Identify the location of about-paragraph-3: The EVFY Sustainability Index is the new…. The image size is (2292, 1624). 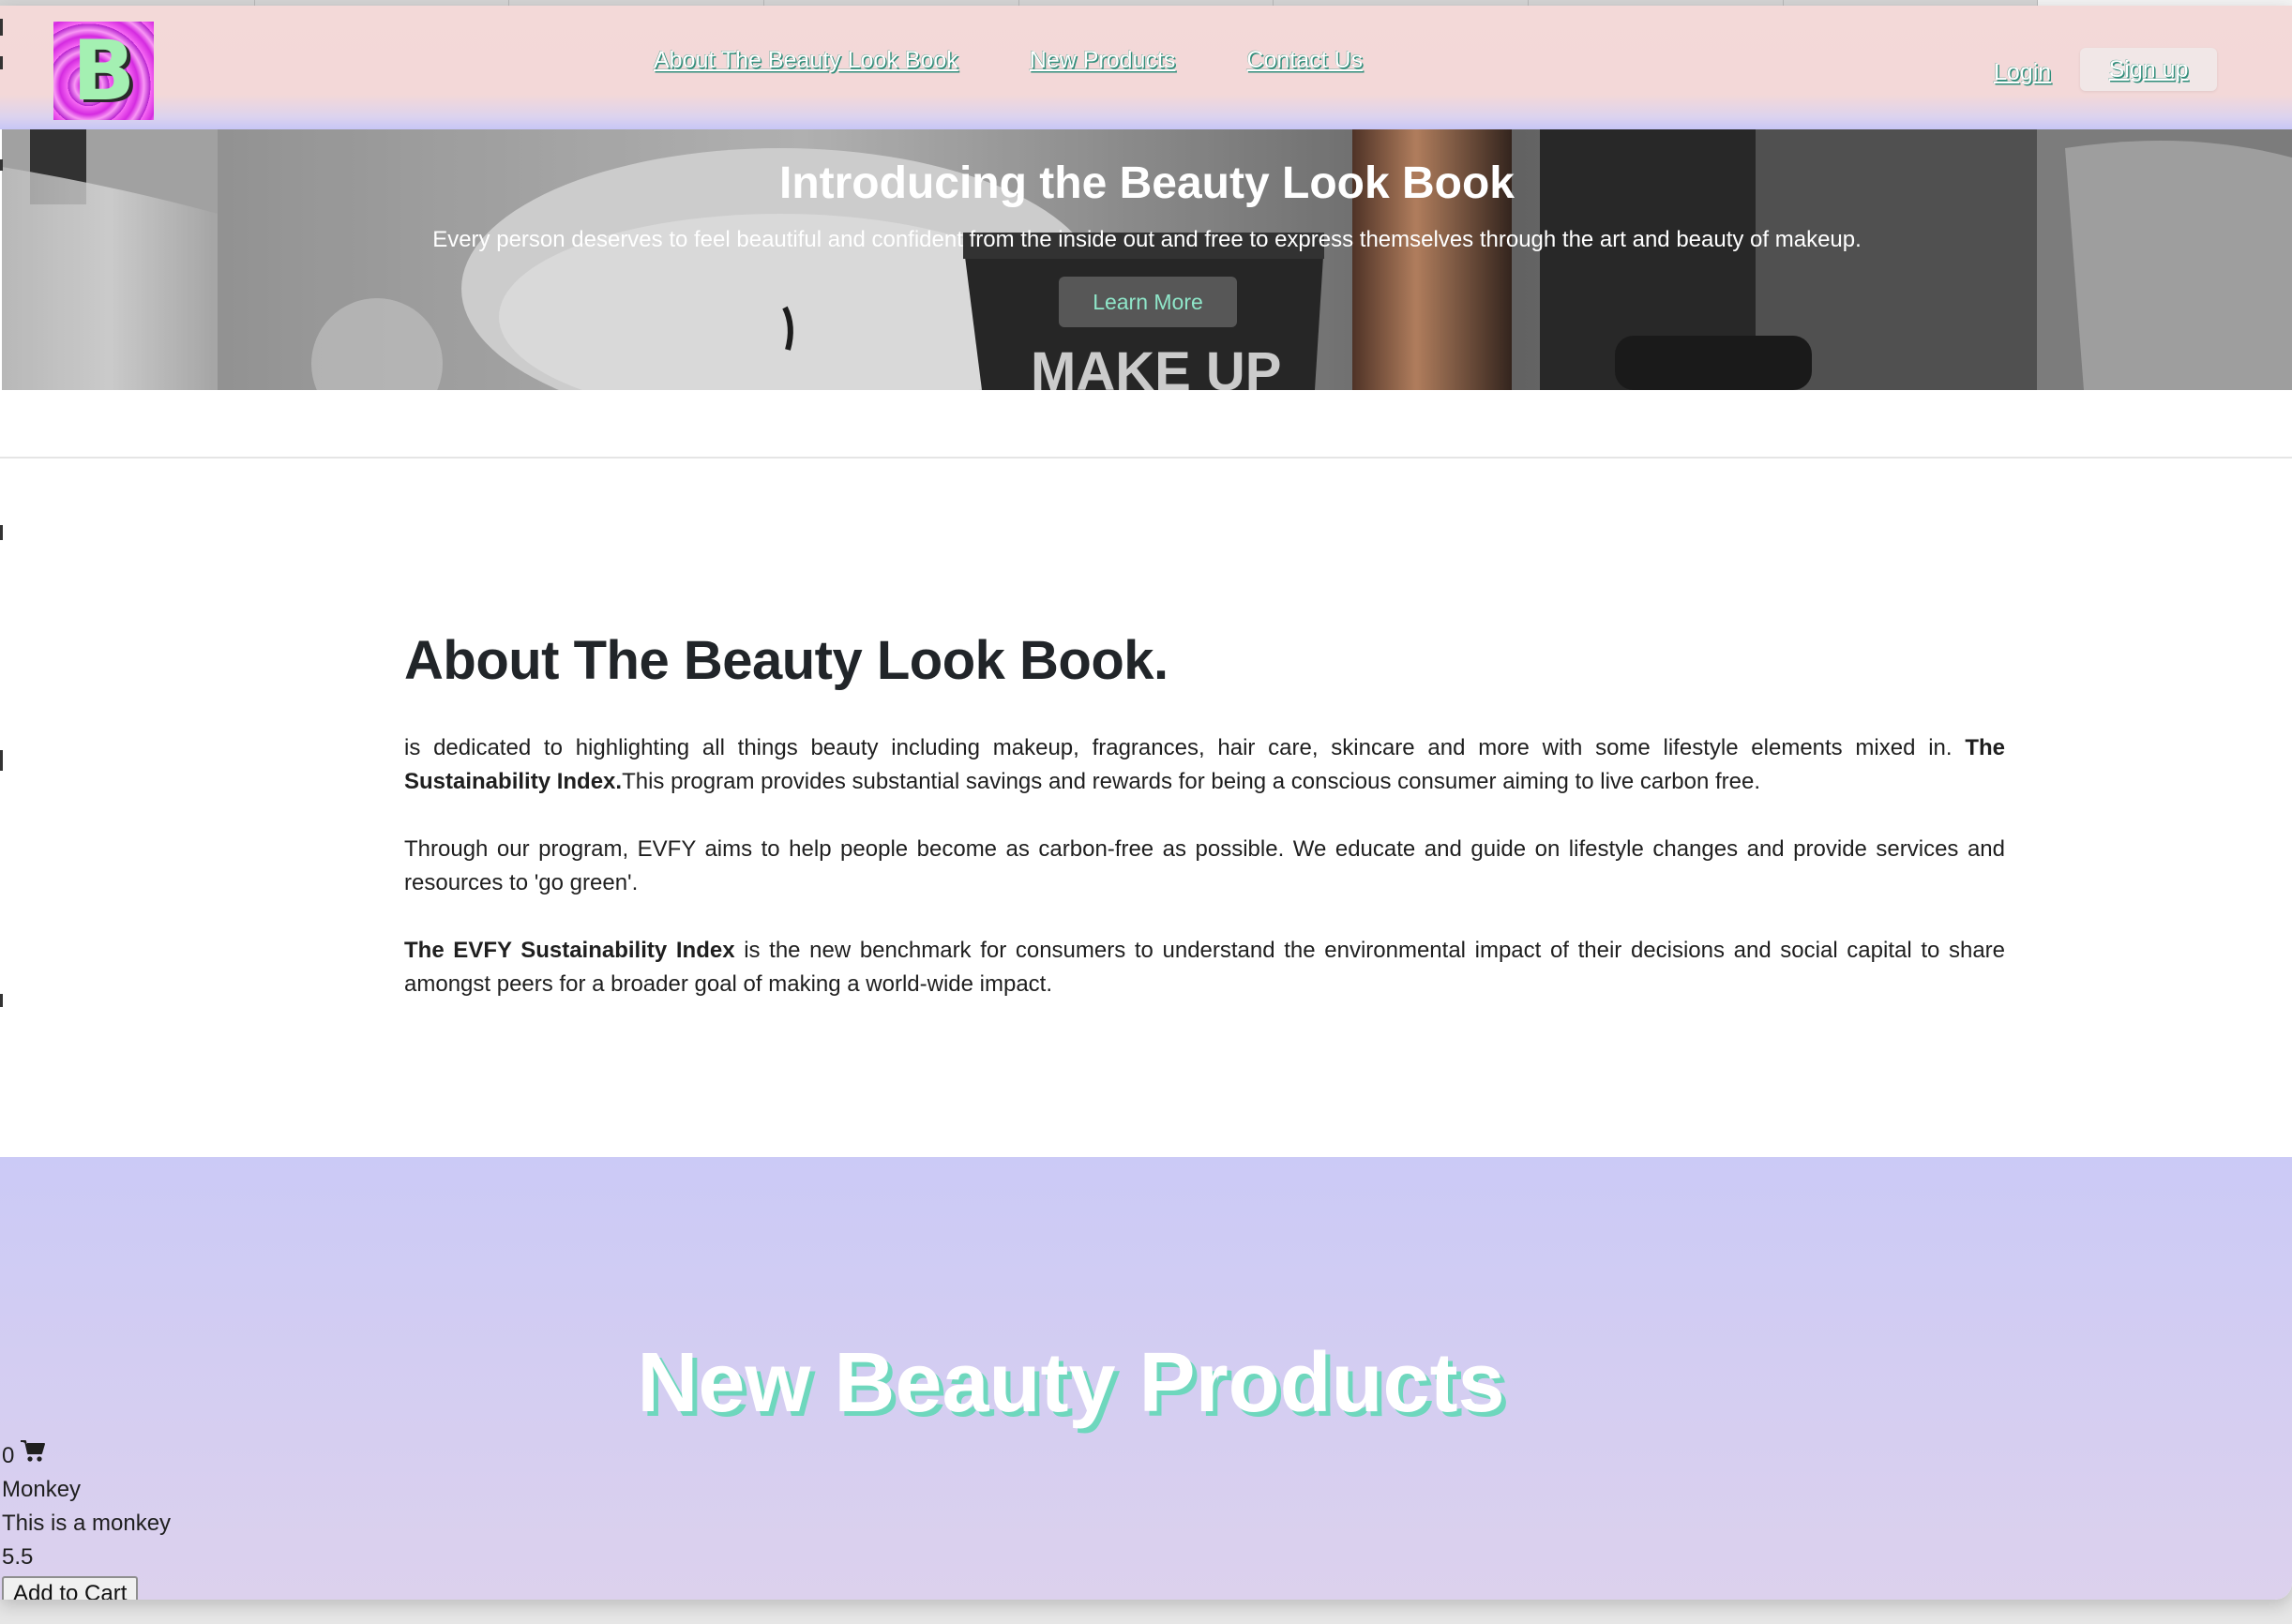
(1204, 967).